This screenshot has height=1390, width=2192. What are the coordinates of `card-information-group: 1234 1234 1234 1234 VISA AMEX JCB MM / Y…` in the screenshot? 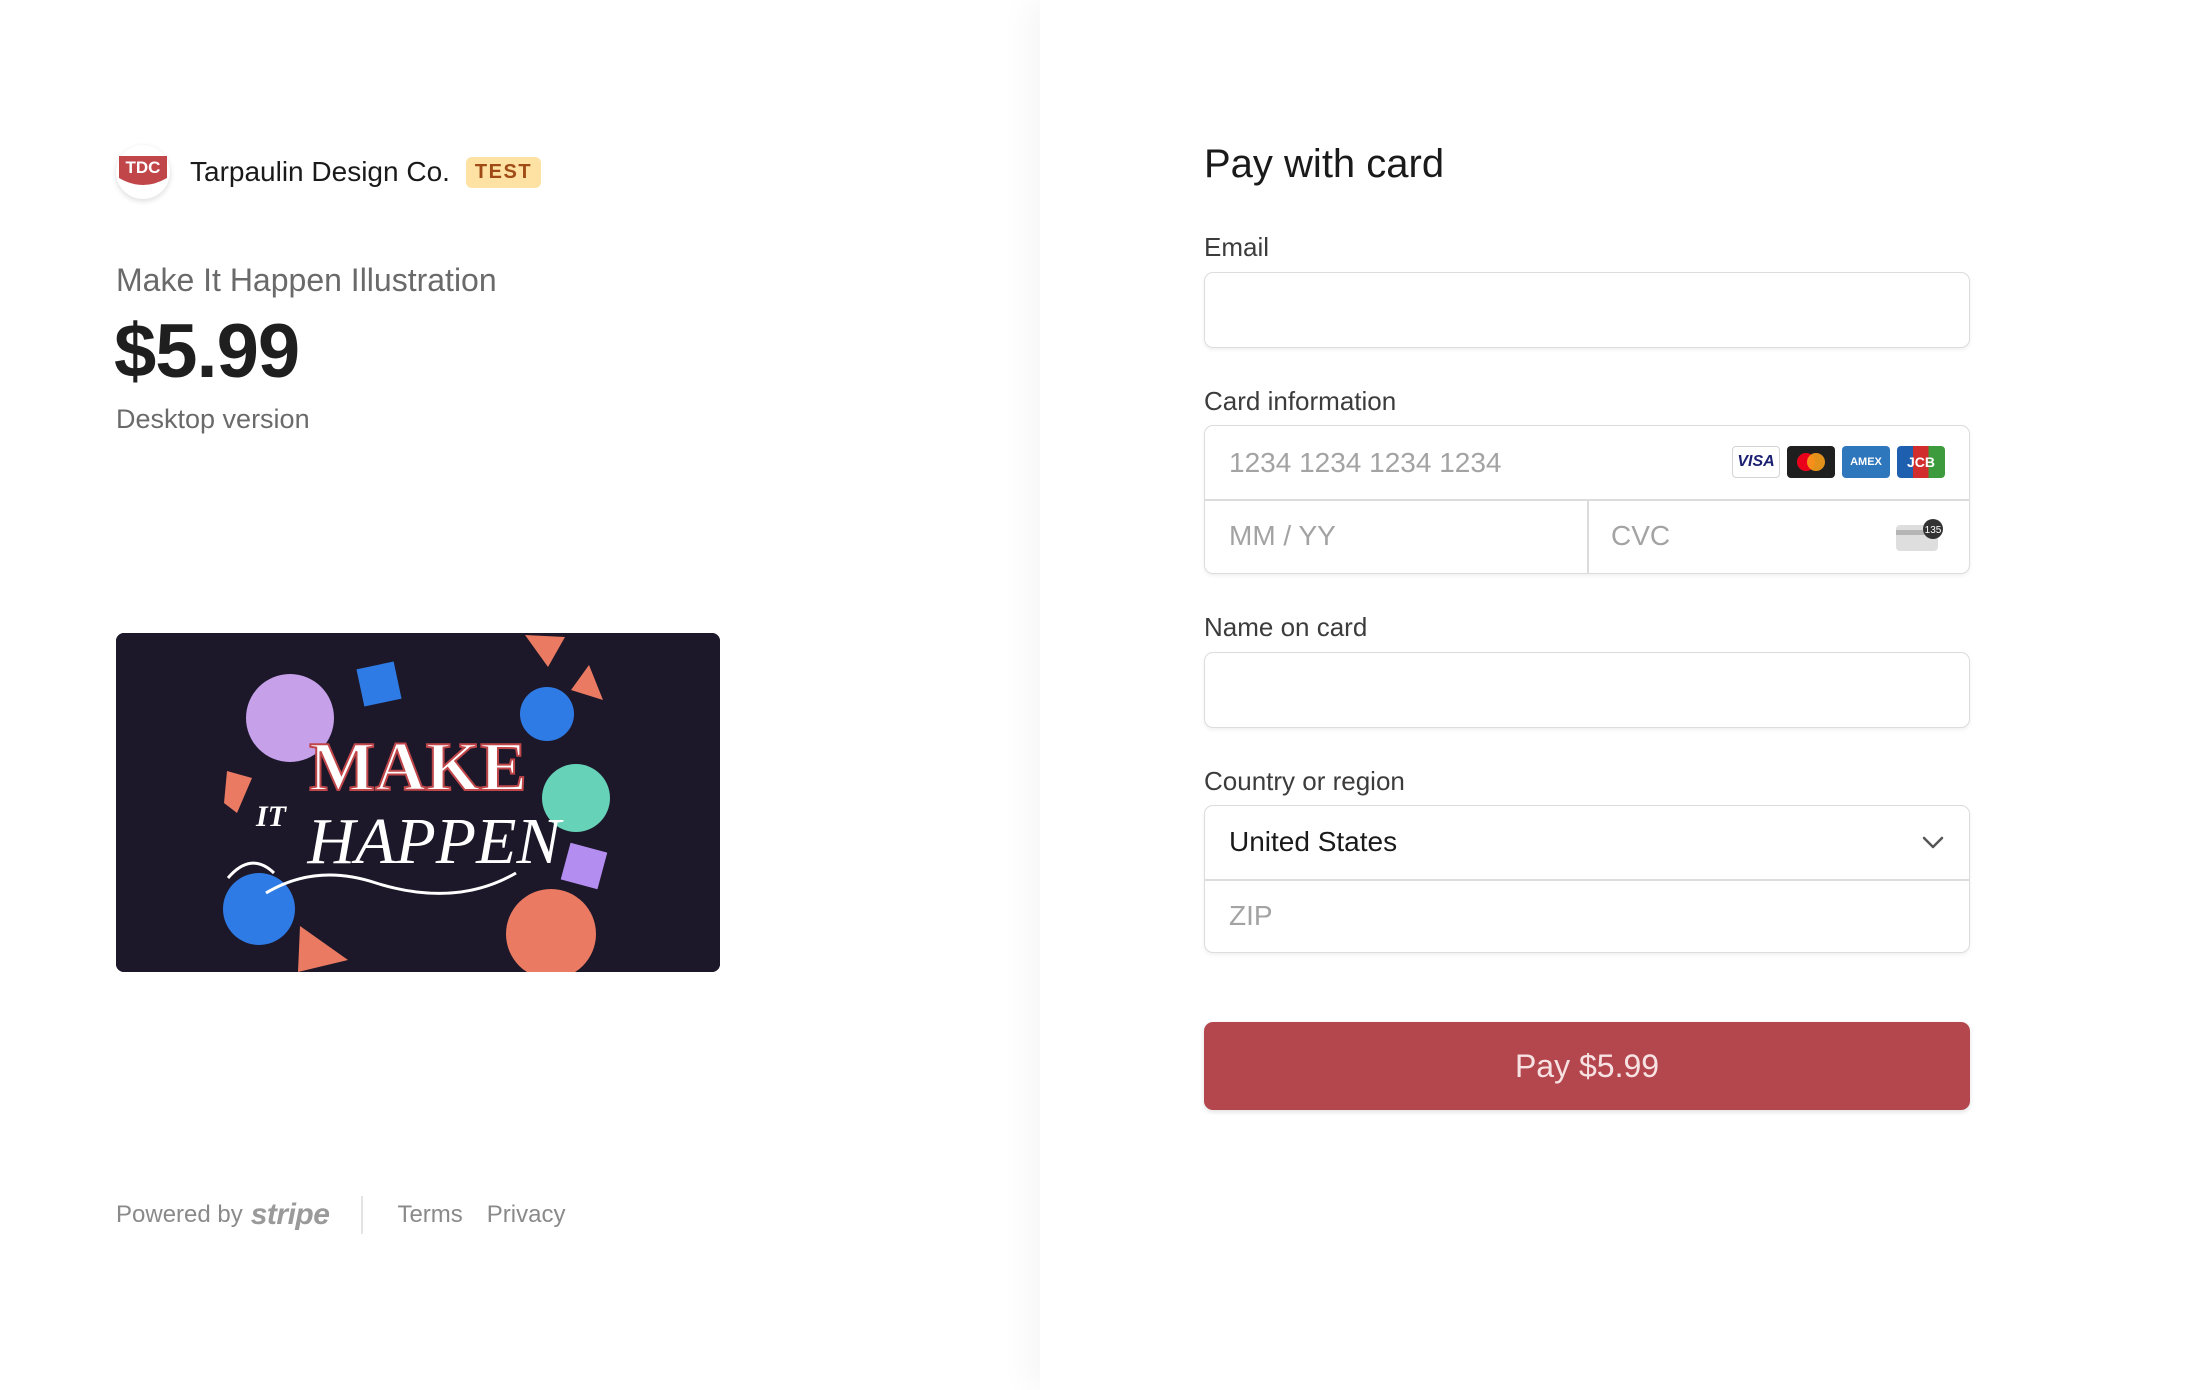 It's located at (1587, 499).